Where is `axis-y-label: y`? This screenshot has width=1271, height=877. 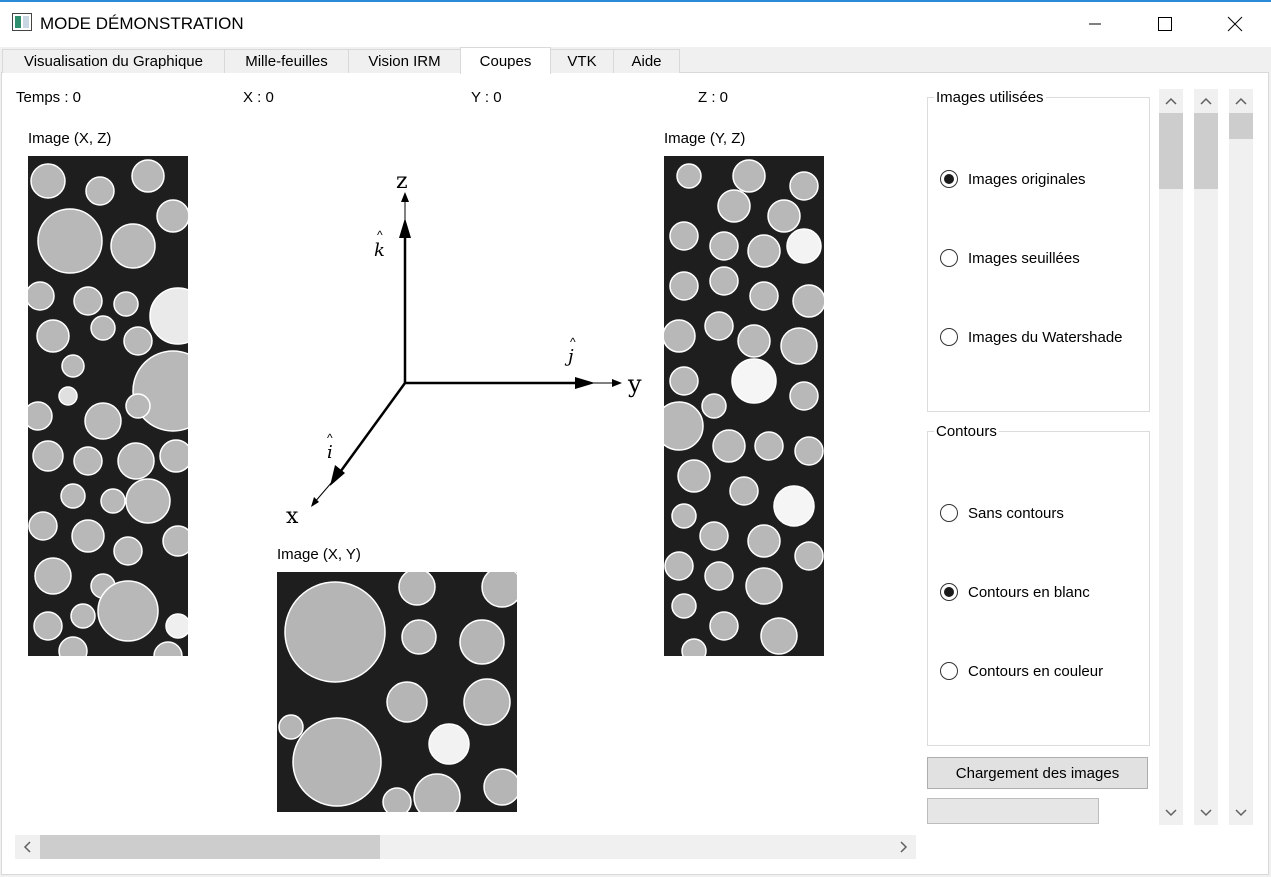
axis-y-label: y is located at coordinates (634, 384).